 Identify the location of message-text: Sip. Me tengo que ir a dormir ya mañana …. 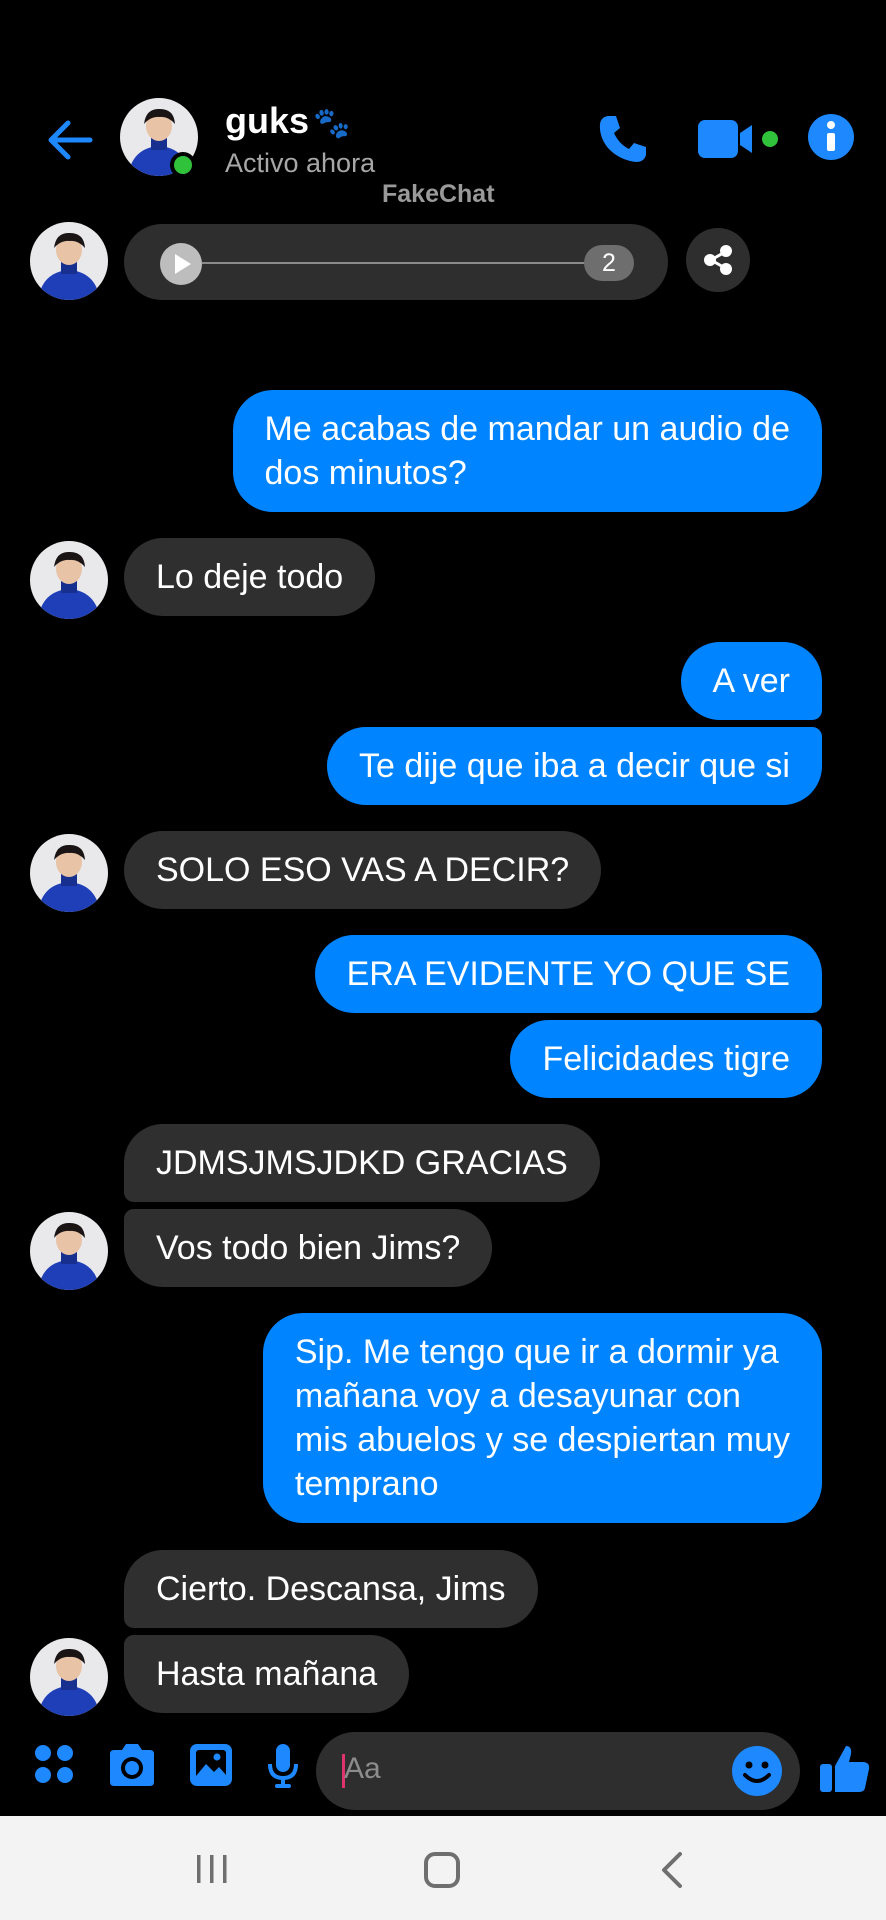
(542, 1418).